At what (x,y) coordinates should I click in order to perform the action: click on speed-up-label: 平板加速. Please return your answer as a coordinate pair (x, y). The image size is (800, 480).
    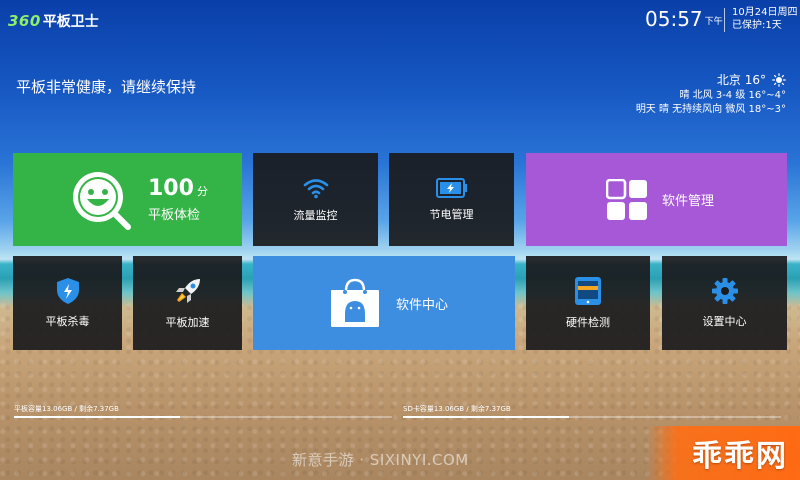
    Looking at the image, I should click on (187, 322).